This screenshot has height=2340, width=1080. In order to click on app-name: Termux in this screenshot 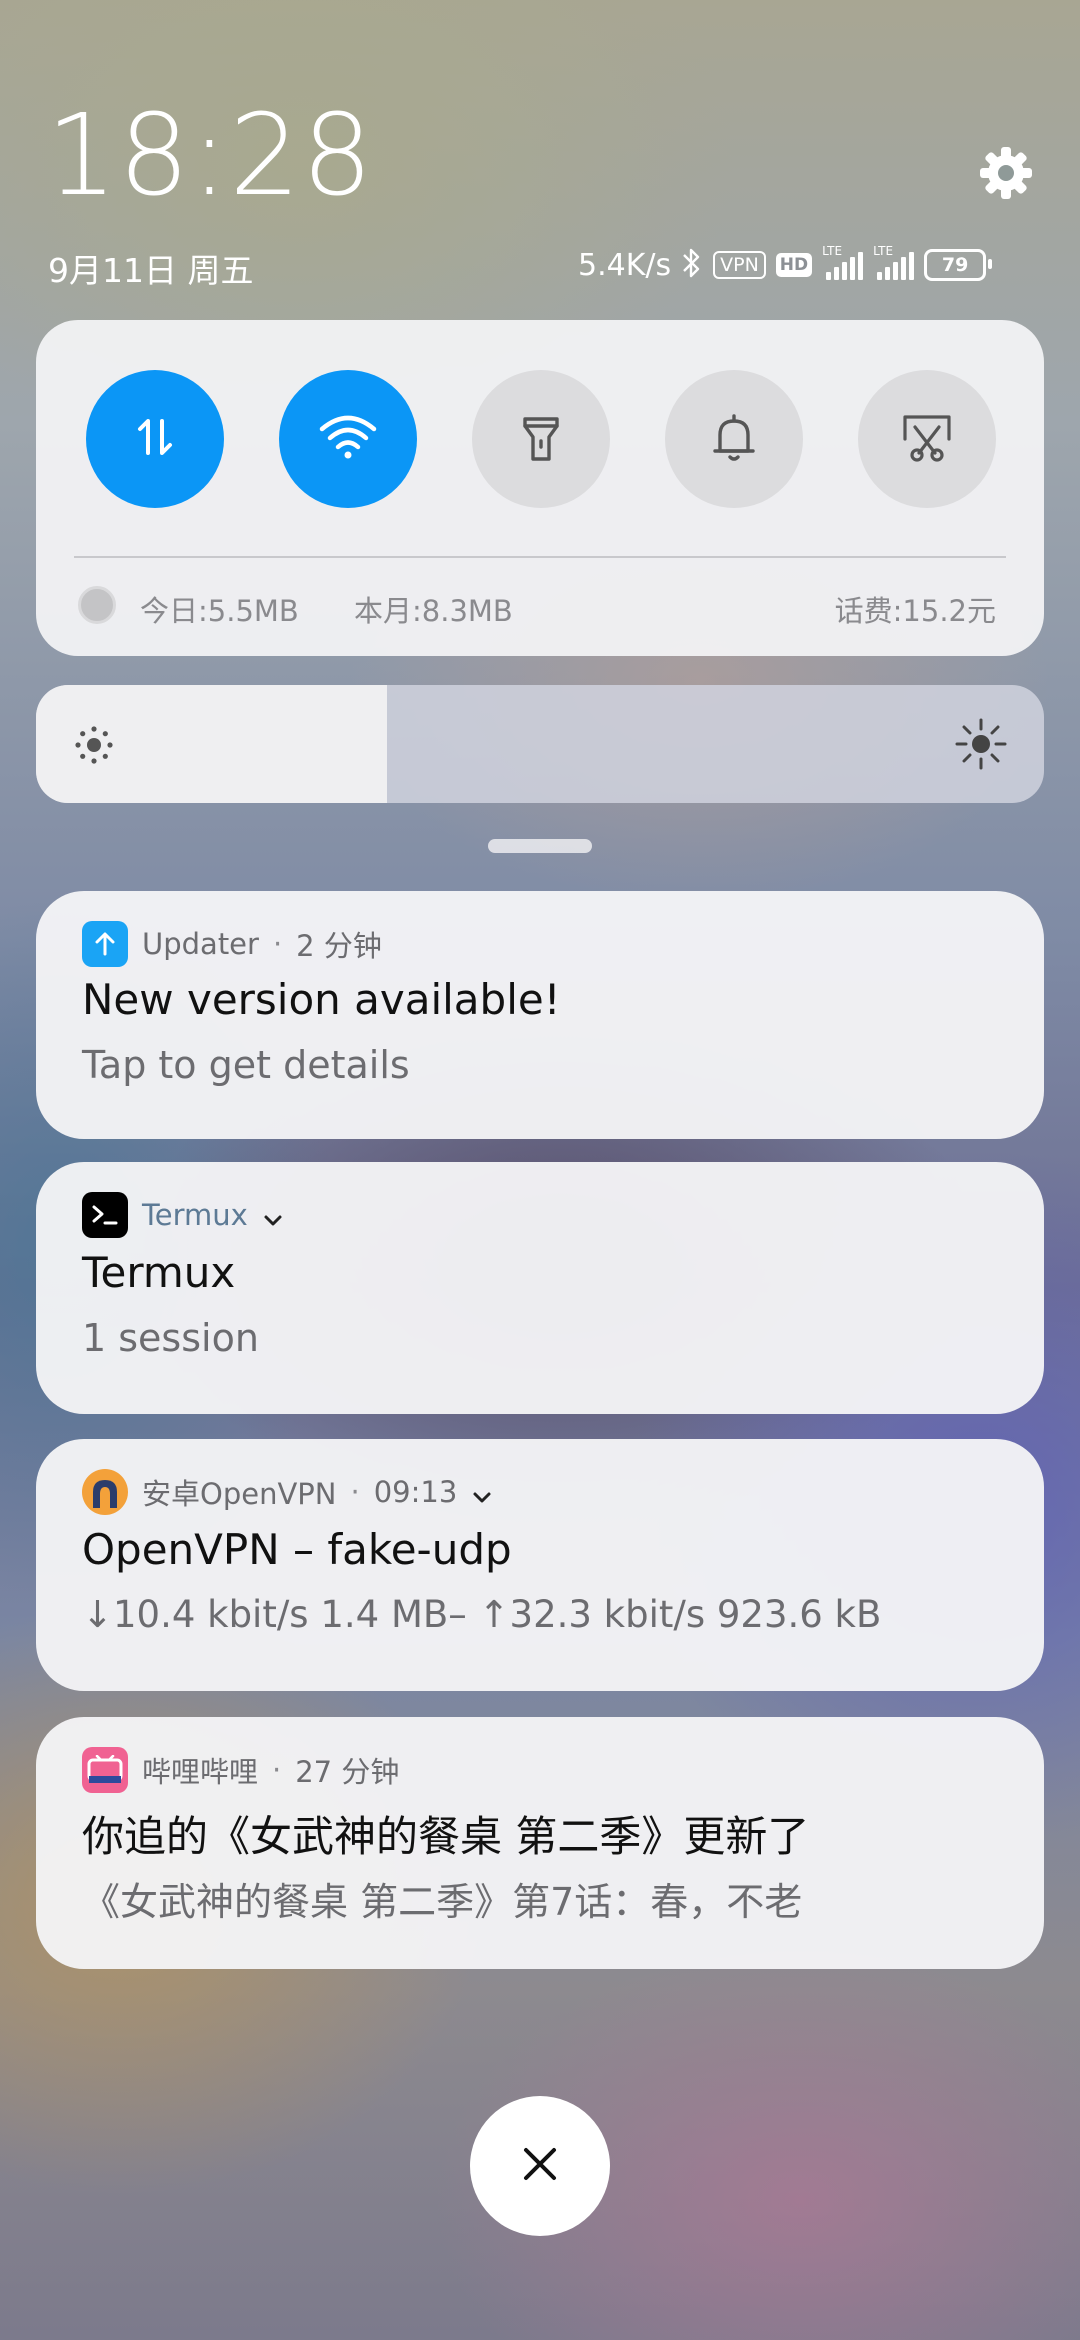, I will do `click(195, 1215)`.